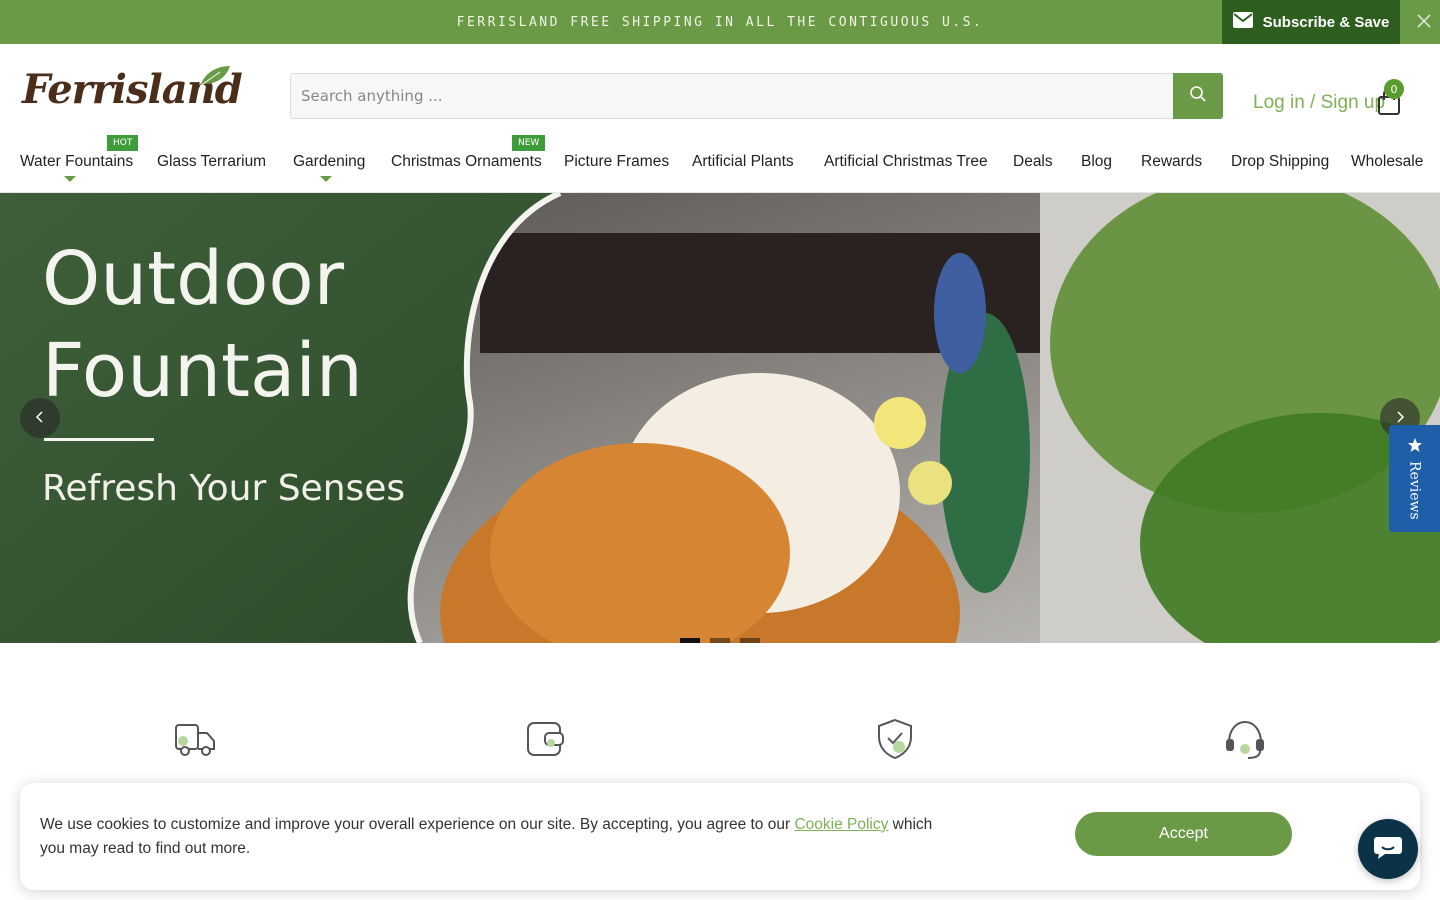 The width and height of the screenshot is (1440, 900). I want to click on nav-item-blog: Blog, so click(1096, 162).